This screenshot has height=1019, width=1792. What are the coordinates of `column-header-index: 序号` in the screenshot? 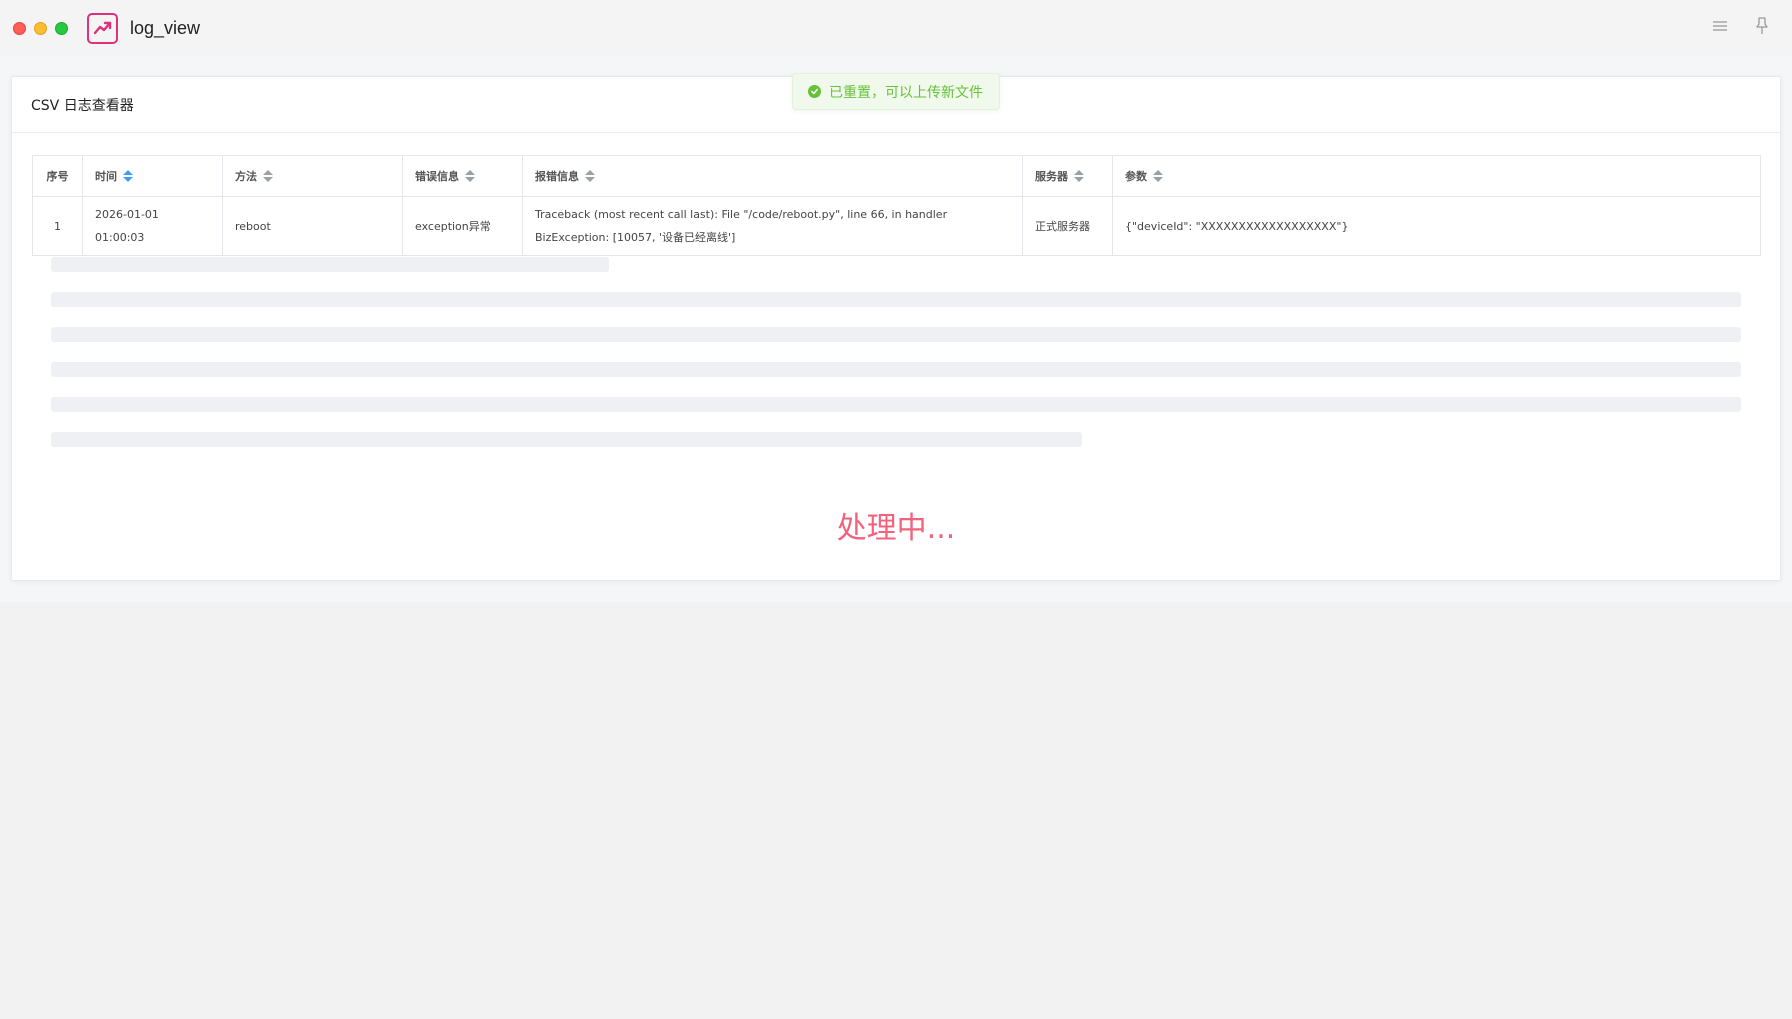 It's located at (57, 176).